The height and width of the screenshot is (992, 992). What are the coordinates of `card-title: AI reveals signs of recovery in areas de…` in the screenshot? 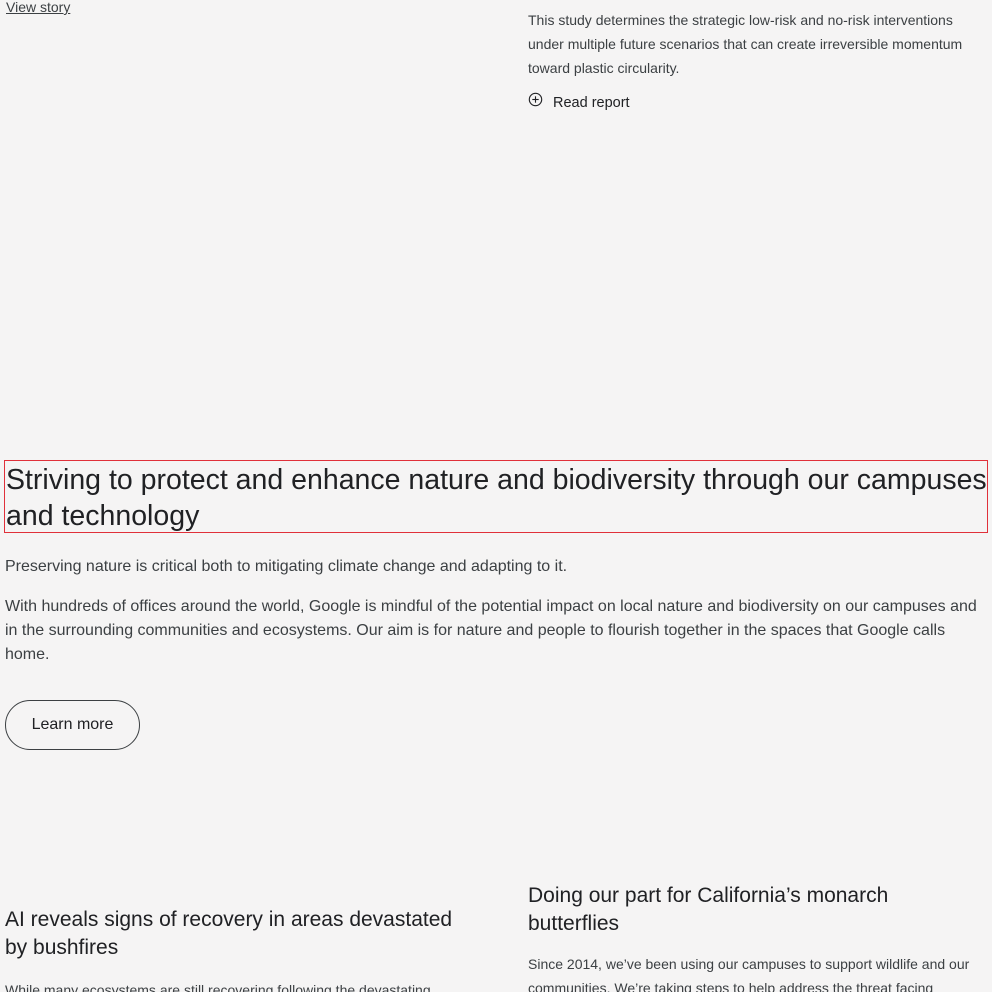 It's located at (240, 934).